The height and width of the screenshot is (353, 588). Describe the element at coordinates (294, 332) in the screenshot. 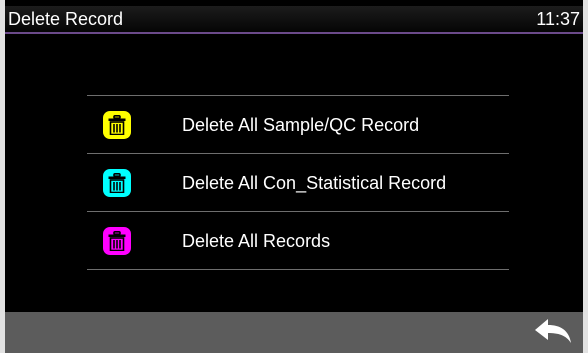

I see `bottom-bar` at that location.